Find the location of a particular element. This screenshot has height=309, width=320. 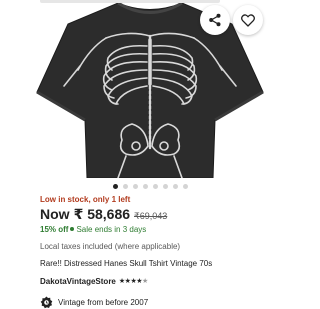

current-price: ₹ 58,686 is located at coordinates (102, 214).